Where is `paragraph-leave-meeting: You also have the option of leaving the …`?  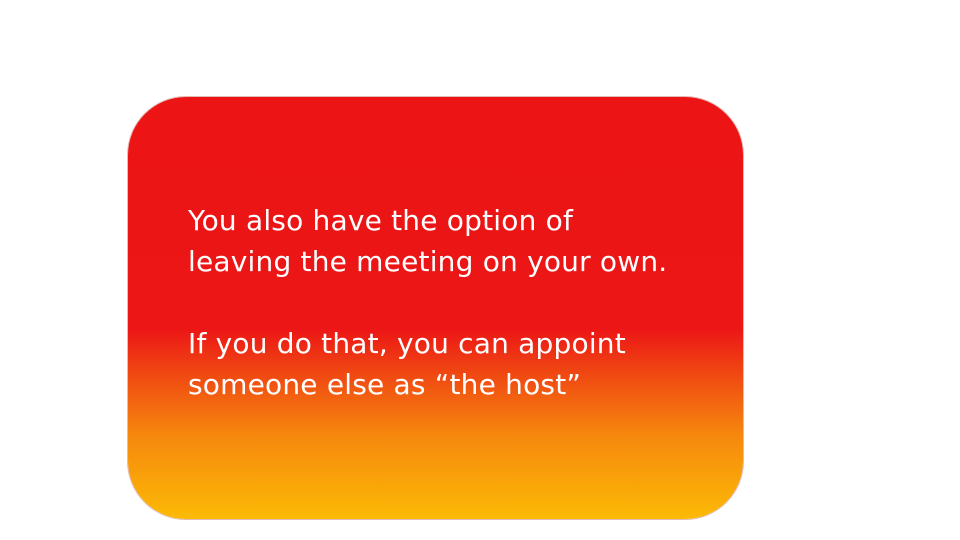
paragraph-leave-meeting: You also have the option of leaving the … is located at coordinates (428, 241).